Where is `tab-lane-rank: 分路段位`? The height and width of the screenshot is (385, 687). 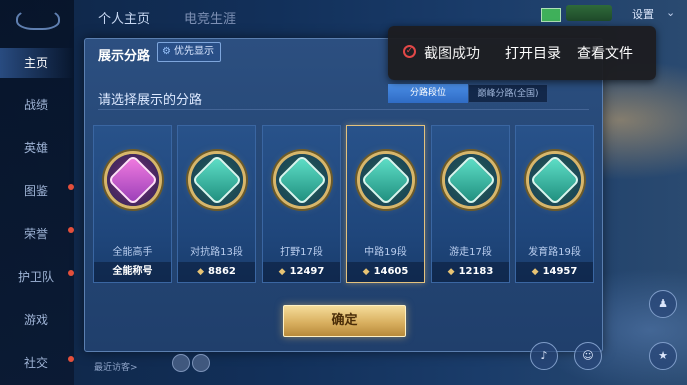 tab-lane-rank: 分路段位 is located at coordinates (428, 93).